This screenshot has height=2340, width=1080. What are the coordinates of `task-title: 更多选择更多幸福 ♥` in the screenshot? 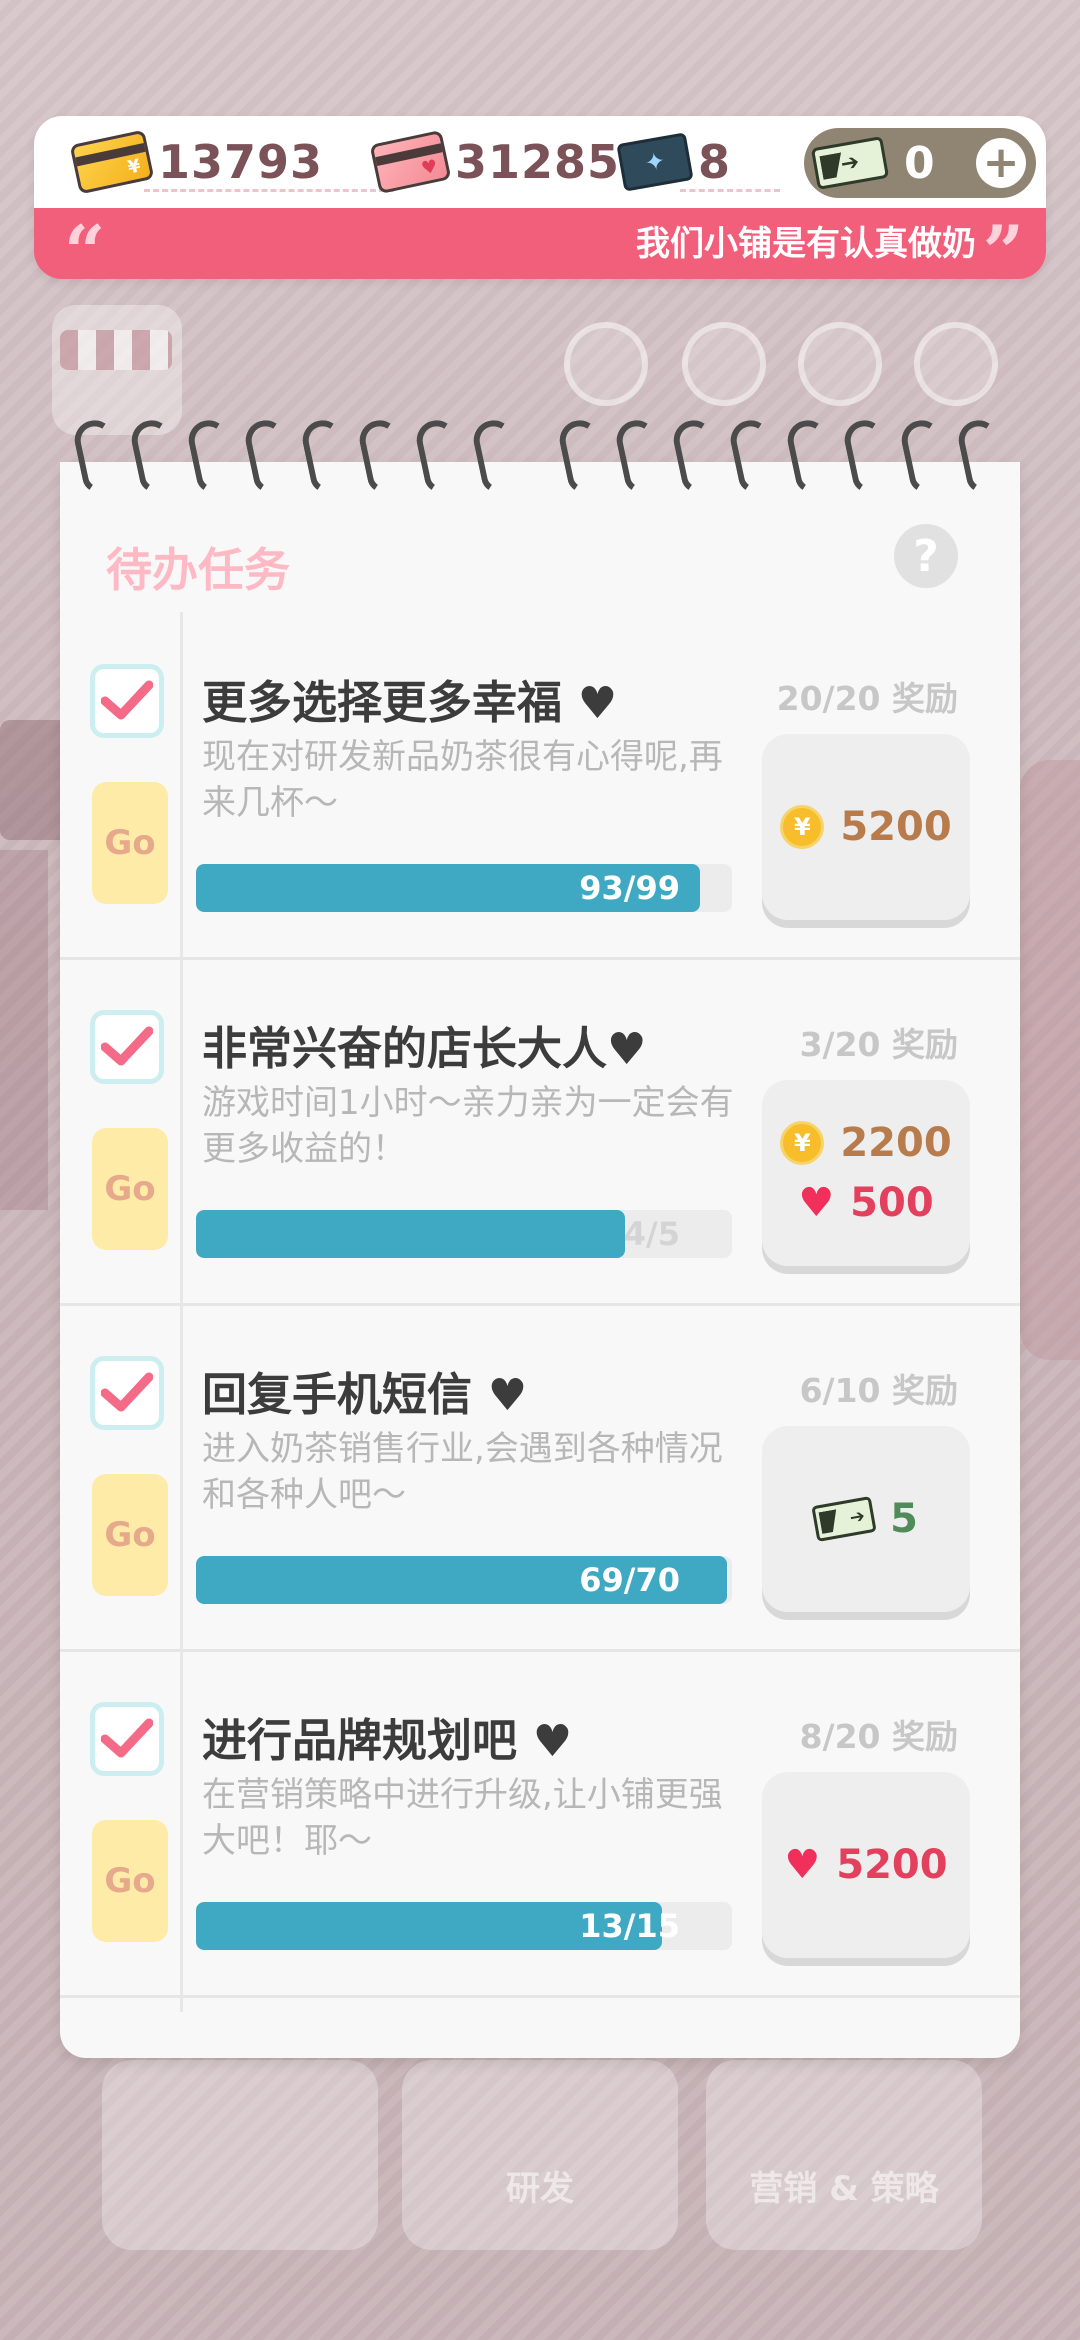 It's located at (410, 702).